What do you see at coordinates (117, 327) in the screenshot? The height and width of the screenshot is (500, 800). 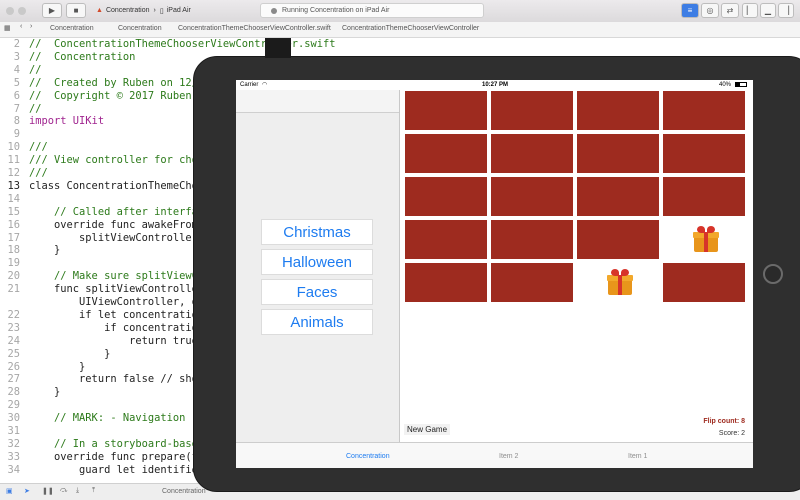 I see `code-text: if concentration` at bounding box center [117, 327].